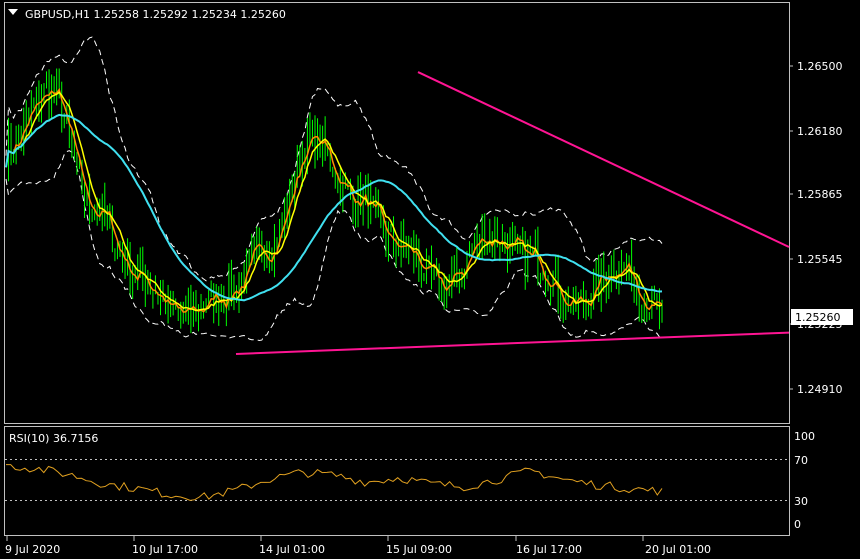 Image resolution: width=860 pixels, height=559 pixels. What do you see at coordinates (797, 524) in the screenshot?
I see `rsi-level-label: 0` at bounding box center [797, 524].